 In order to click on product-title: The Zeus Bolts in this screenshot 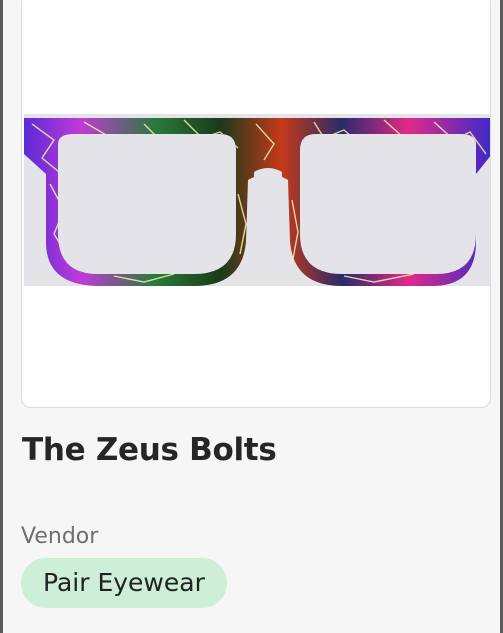, I will do `click(149, 450)`.